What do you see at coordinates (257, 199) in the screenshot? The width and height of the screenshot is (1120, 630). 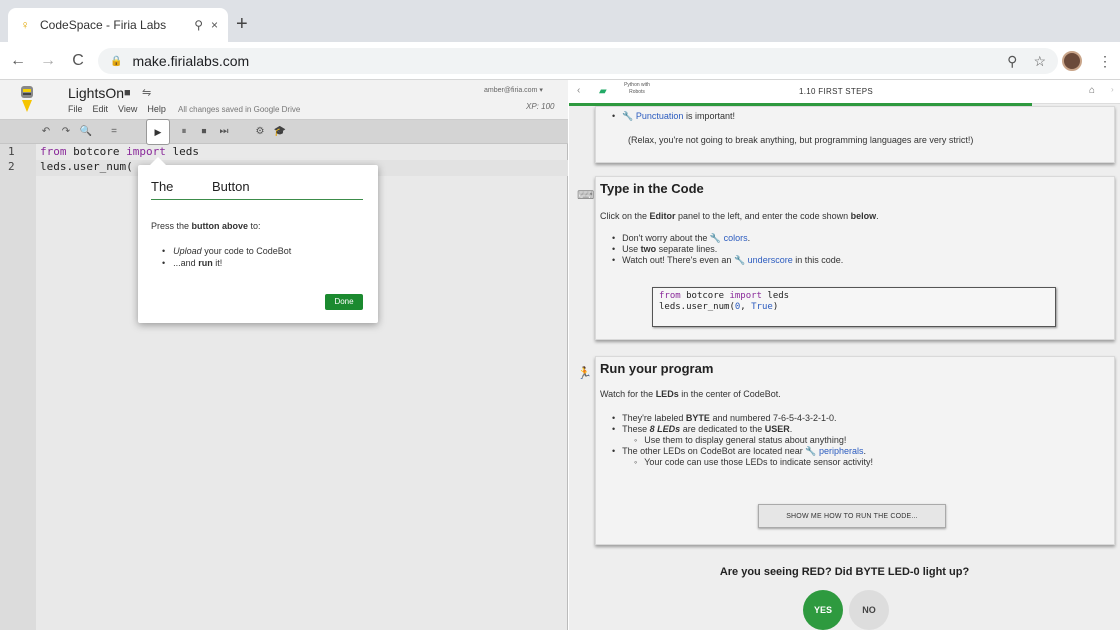 I see `tooltip-divider` at bounding box center [257, 199].